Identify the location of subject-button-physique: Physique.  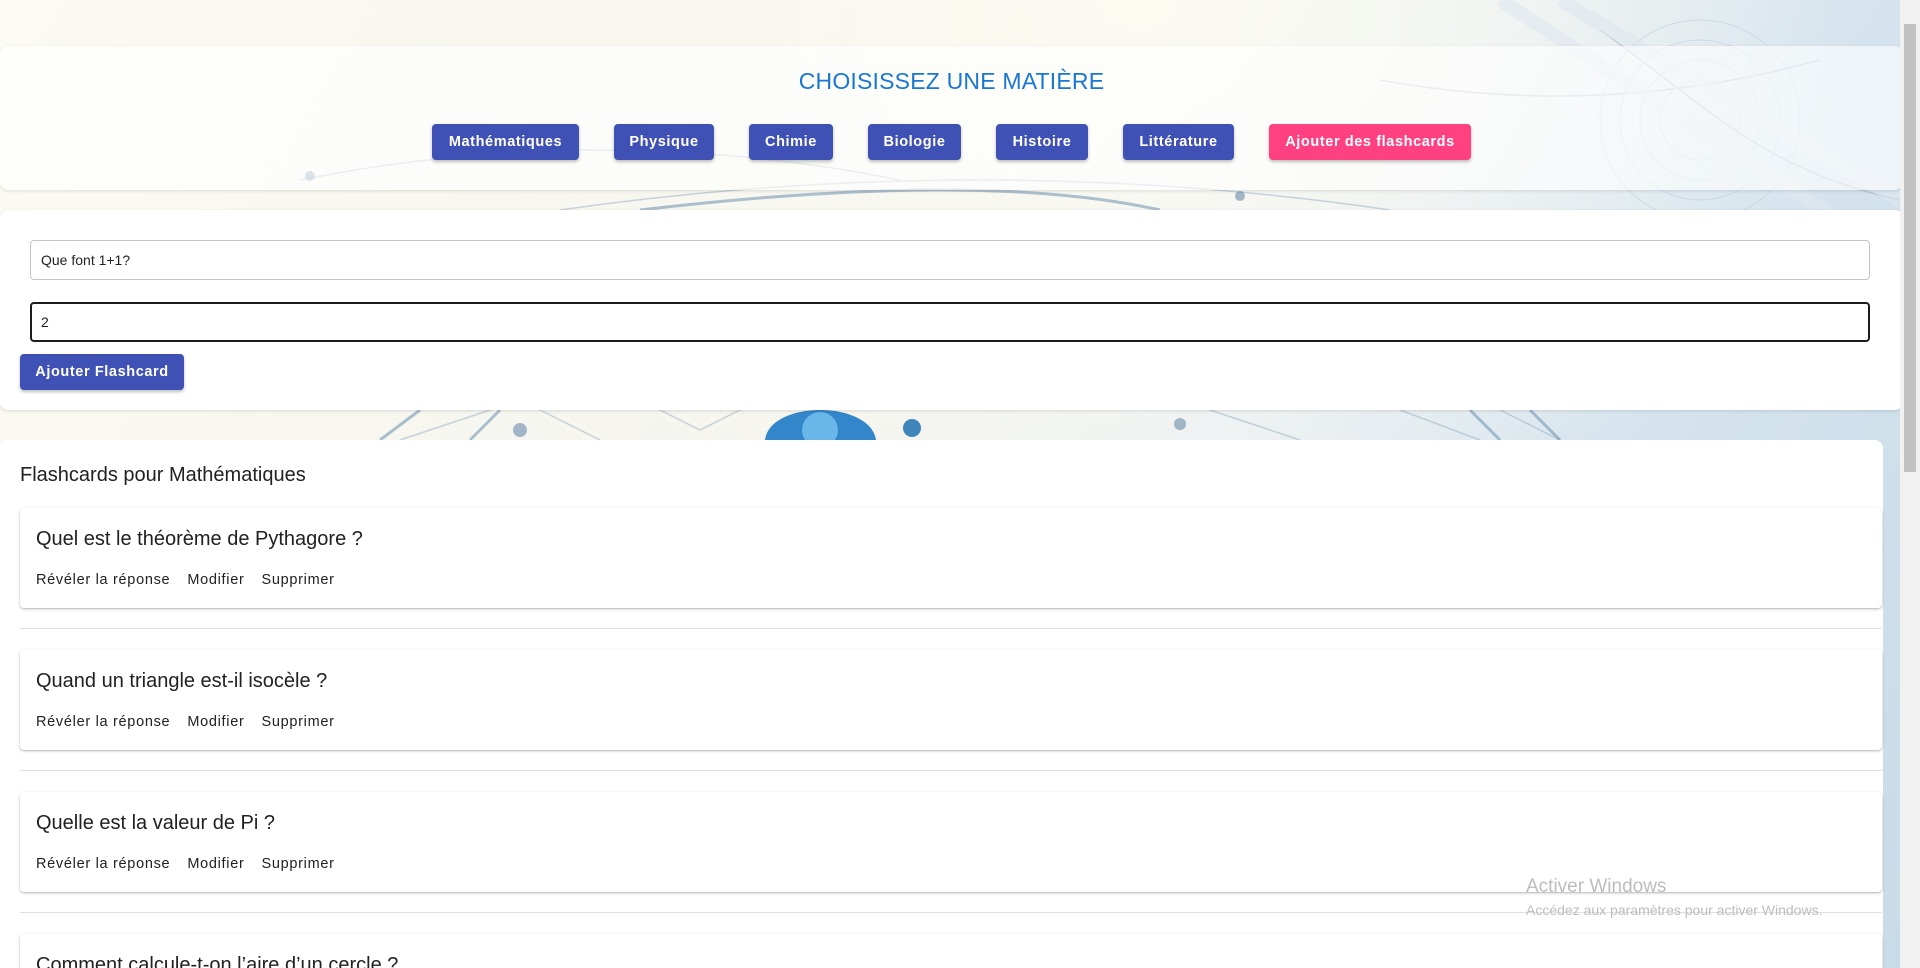
(664, 142).